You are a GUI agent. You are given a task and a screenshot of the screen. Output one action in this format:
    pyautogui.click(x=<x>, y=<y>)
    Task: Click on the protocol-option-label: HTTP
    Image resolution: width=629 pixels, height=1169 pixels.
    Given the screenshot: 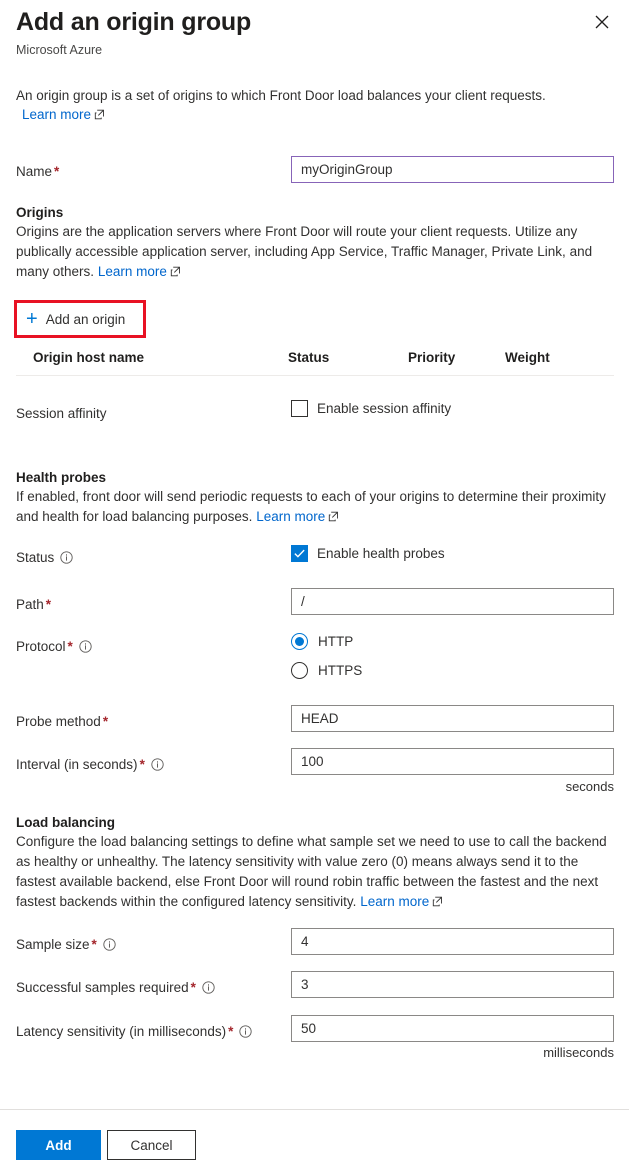 What is the action you would take?
    pyautogui.click(x=336, y=641)
    